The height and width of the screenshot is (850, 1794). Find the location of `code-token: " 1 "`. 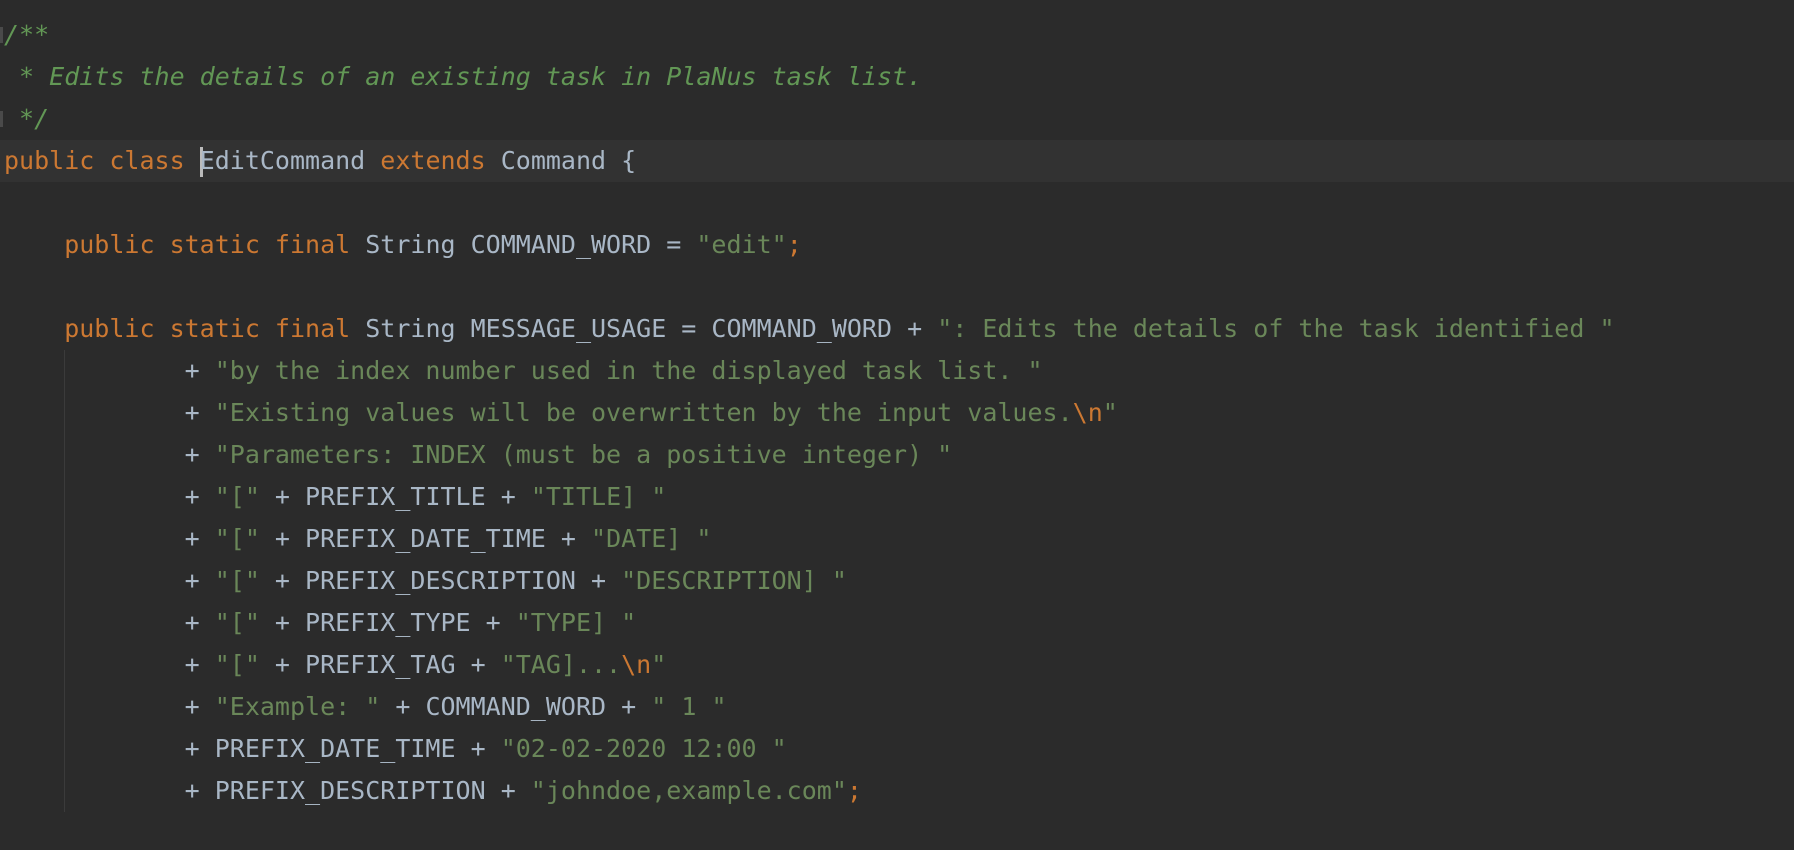

code-token: " 1 " is located at coordinates (689, 706).